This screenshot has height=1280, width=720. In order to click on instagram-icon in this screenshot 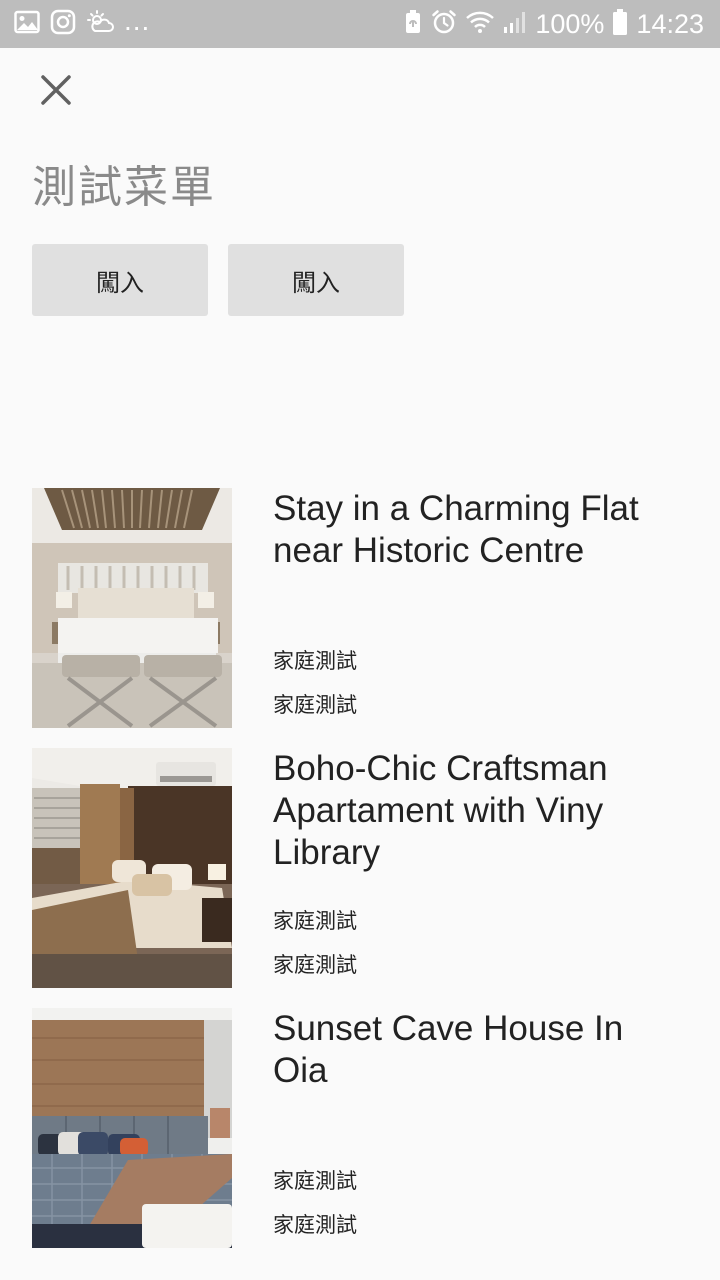, I will do `click(63, 24)`.